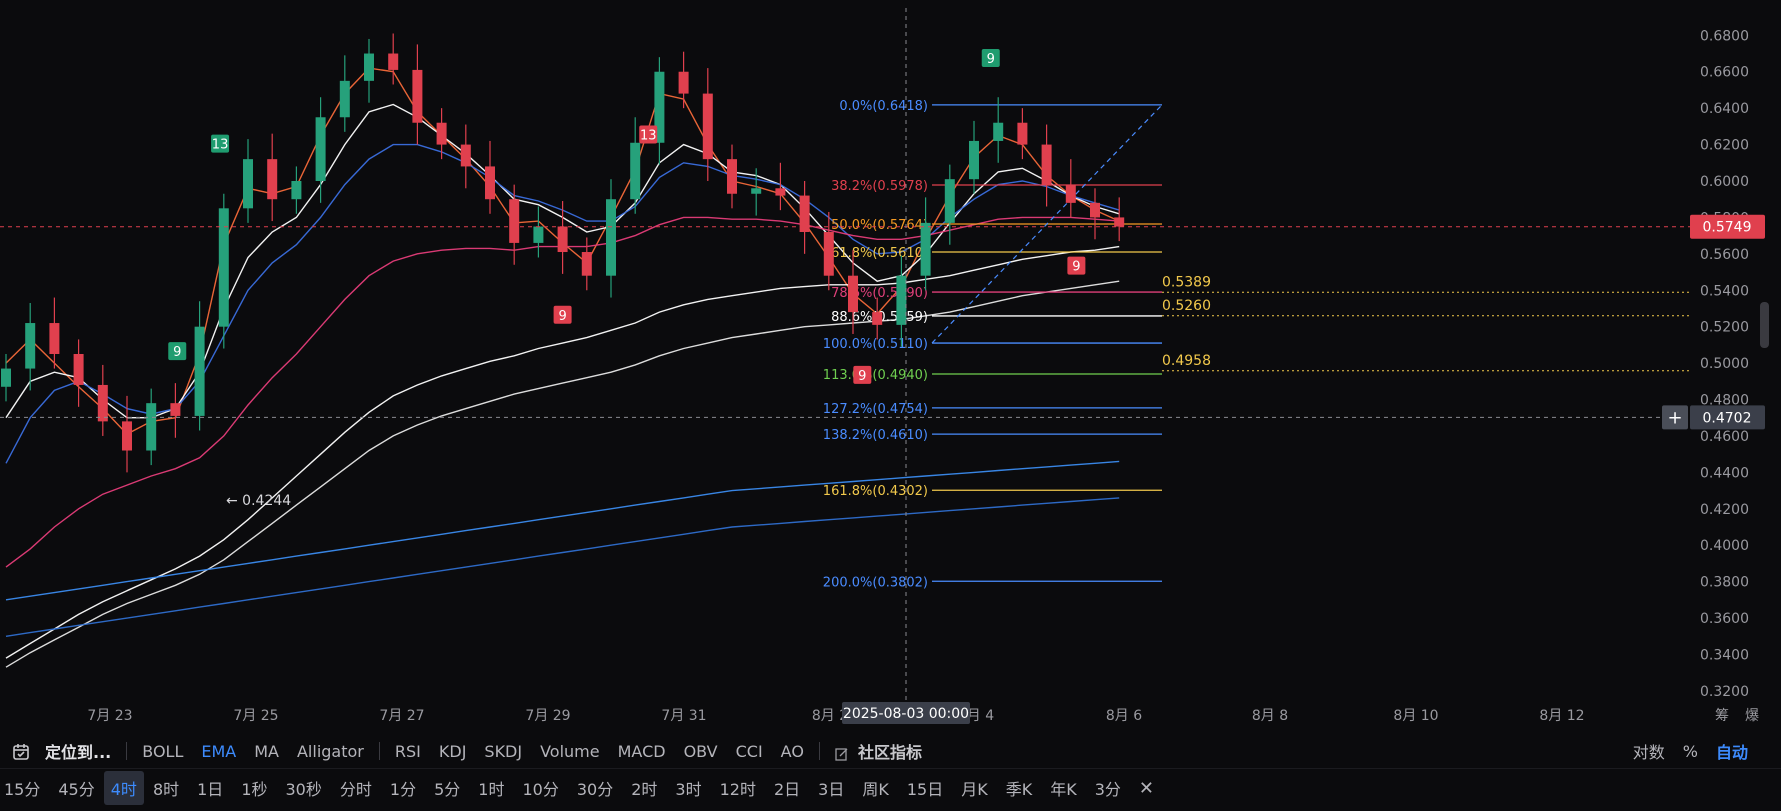  Describe the element at coordinates (1724, 36) in the screenshot. I see `y-tick-label: 0.6800` at that location.